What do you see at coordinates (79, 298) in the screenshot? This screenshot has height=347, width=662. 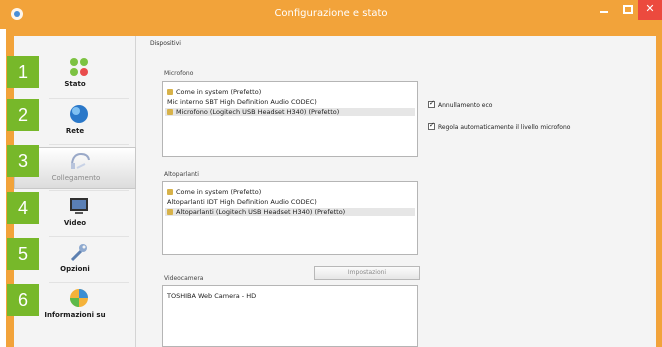 I see `info-icon` at bounding box center [79, 298].